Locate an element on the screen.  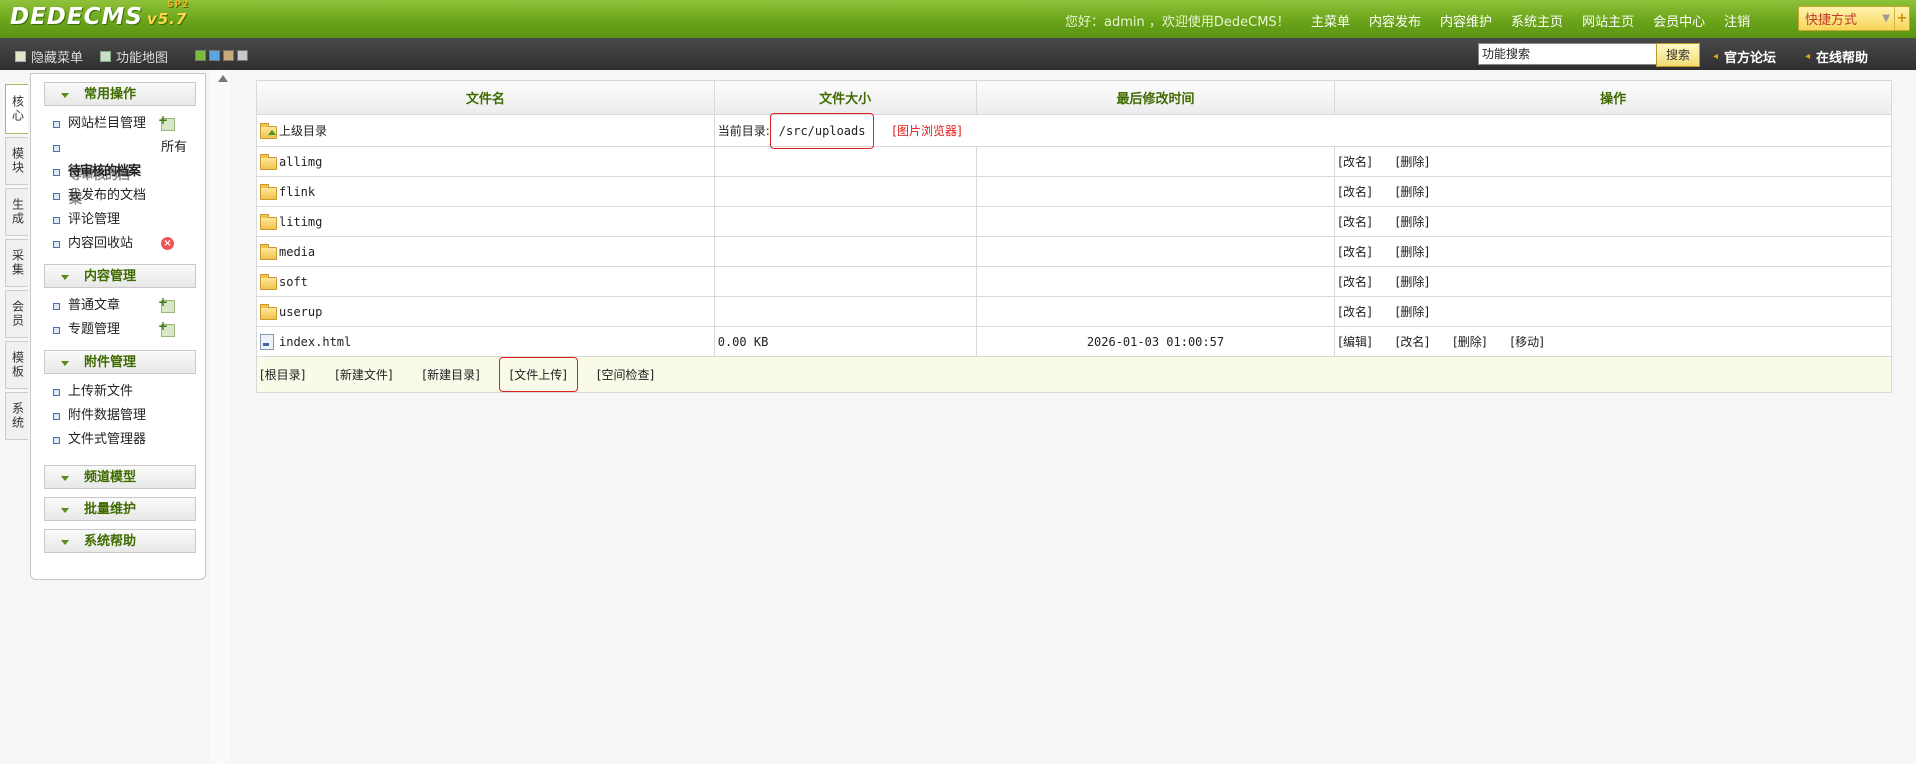
scroll-gutter is located at coordinates (220, 417).